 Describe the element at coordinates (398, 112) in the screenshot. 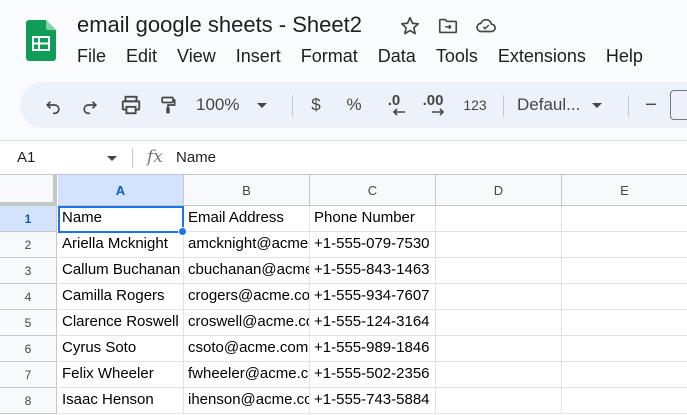

I see `arrow-left-icon` at that location.